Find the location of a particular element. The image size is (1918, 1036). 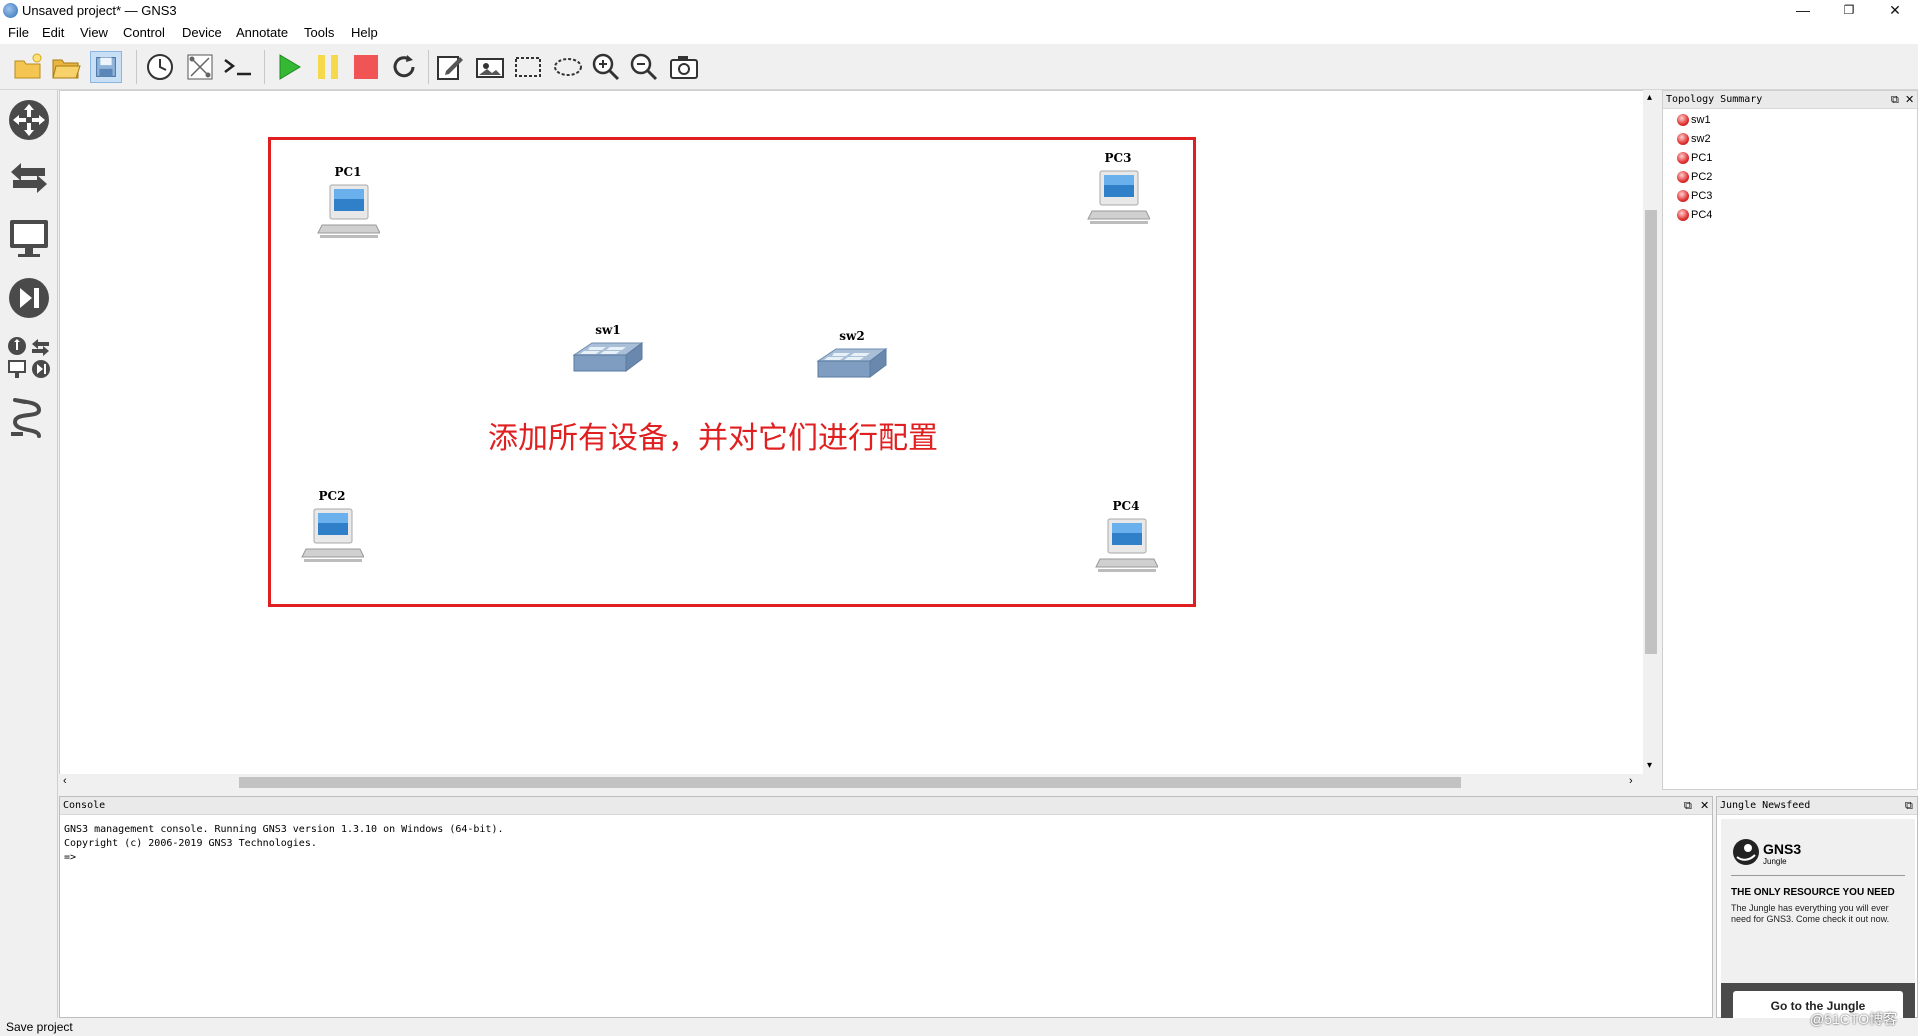

new-project-icon is located at coordinates (28, 67).